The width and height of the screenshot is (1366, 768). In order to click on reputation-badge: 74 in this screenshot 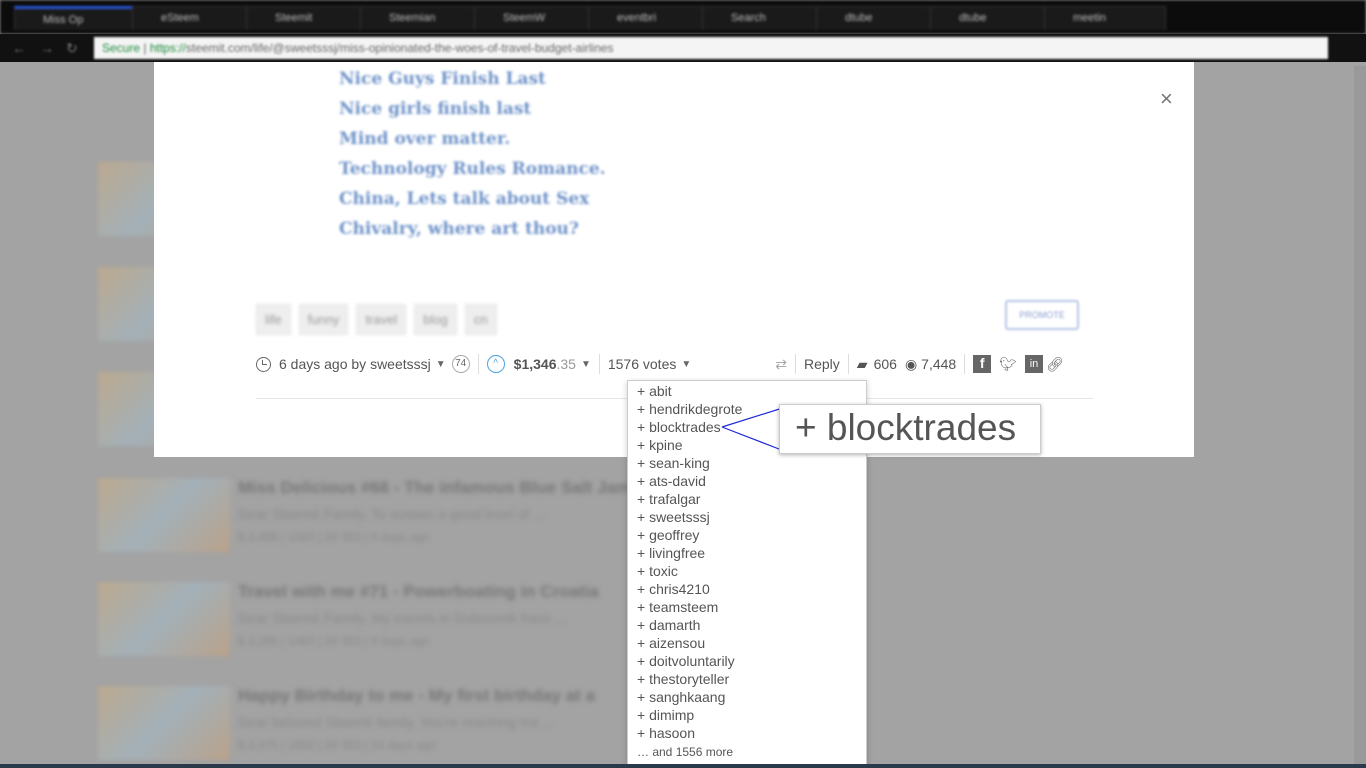, I will do `click(460, 364)`.